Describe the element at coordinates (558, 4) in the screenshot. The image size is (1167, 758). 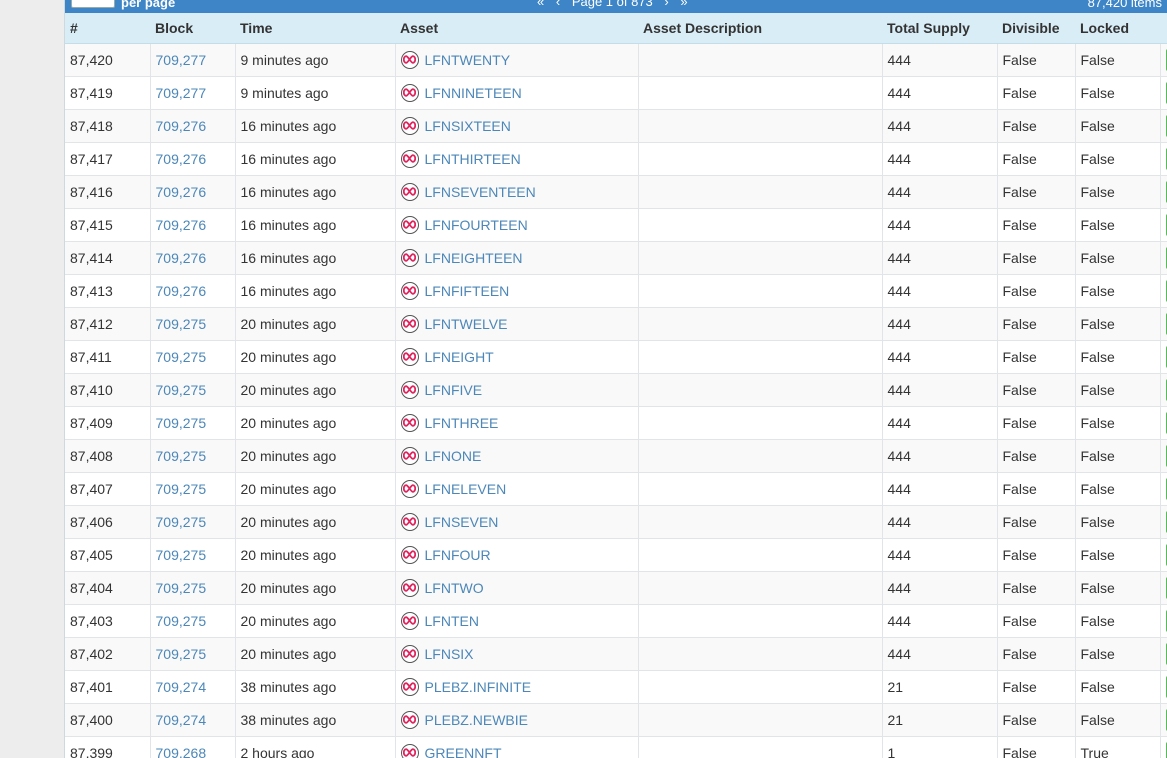
I see `prev-page-icon: ‹` at that location.